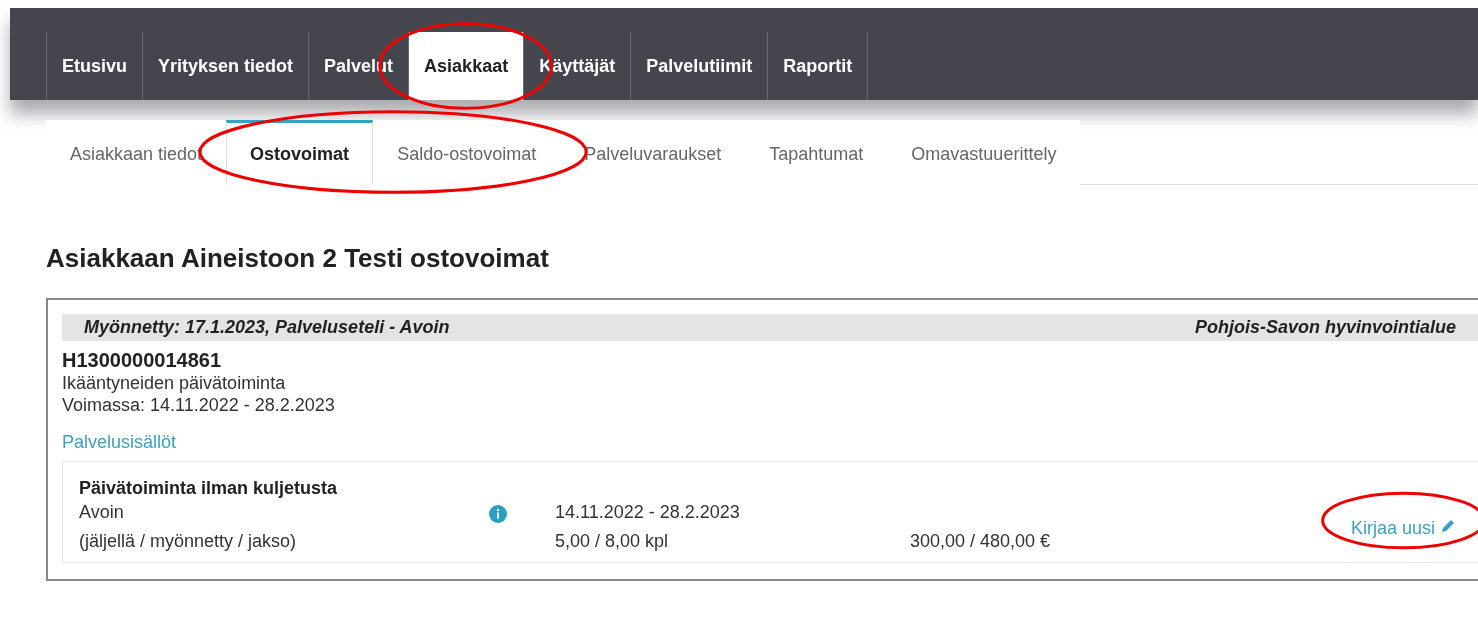 This screenshot has height=618, width=1478. Describe the element at coordinates (102, 513) in the screenshot. I see `item-status: Avoin` at that location.